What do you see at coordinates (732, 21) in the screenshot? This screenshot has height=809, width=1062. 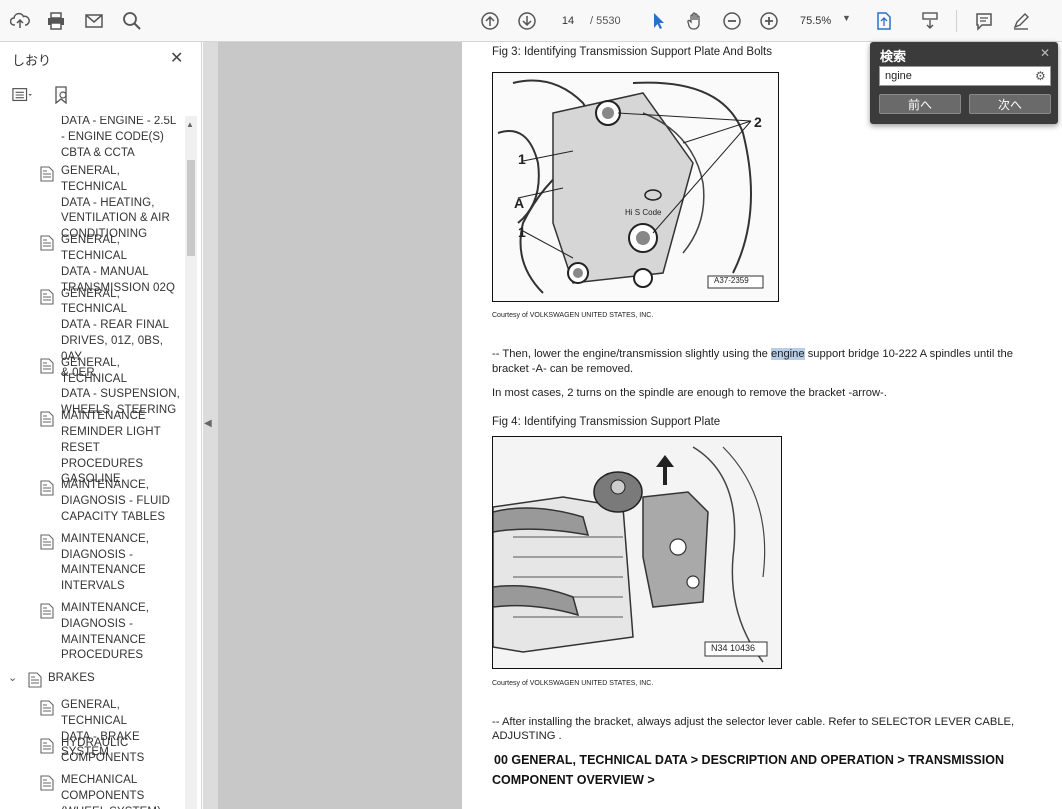 I see `zoom-out-icon` at bounding box center [732, 21].